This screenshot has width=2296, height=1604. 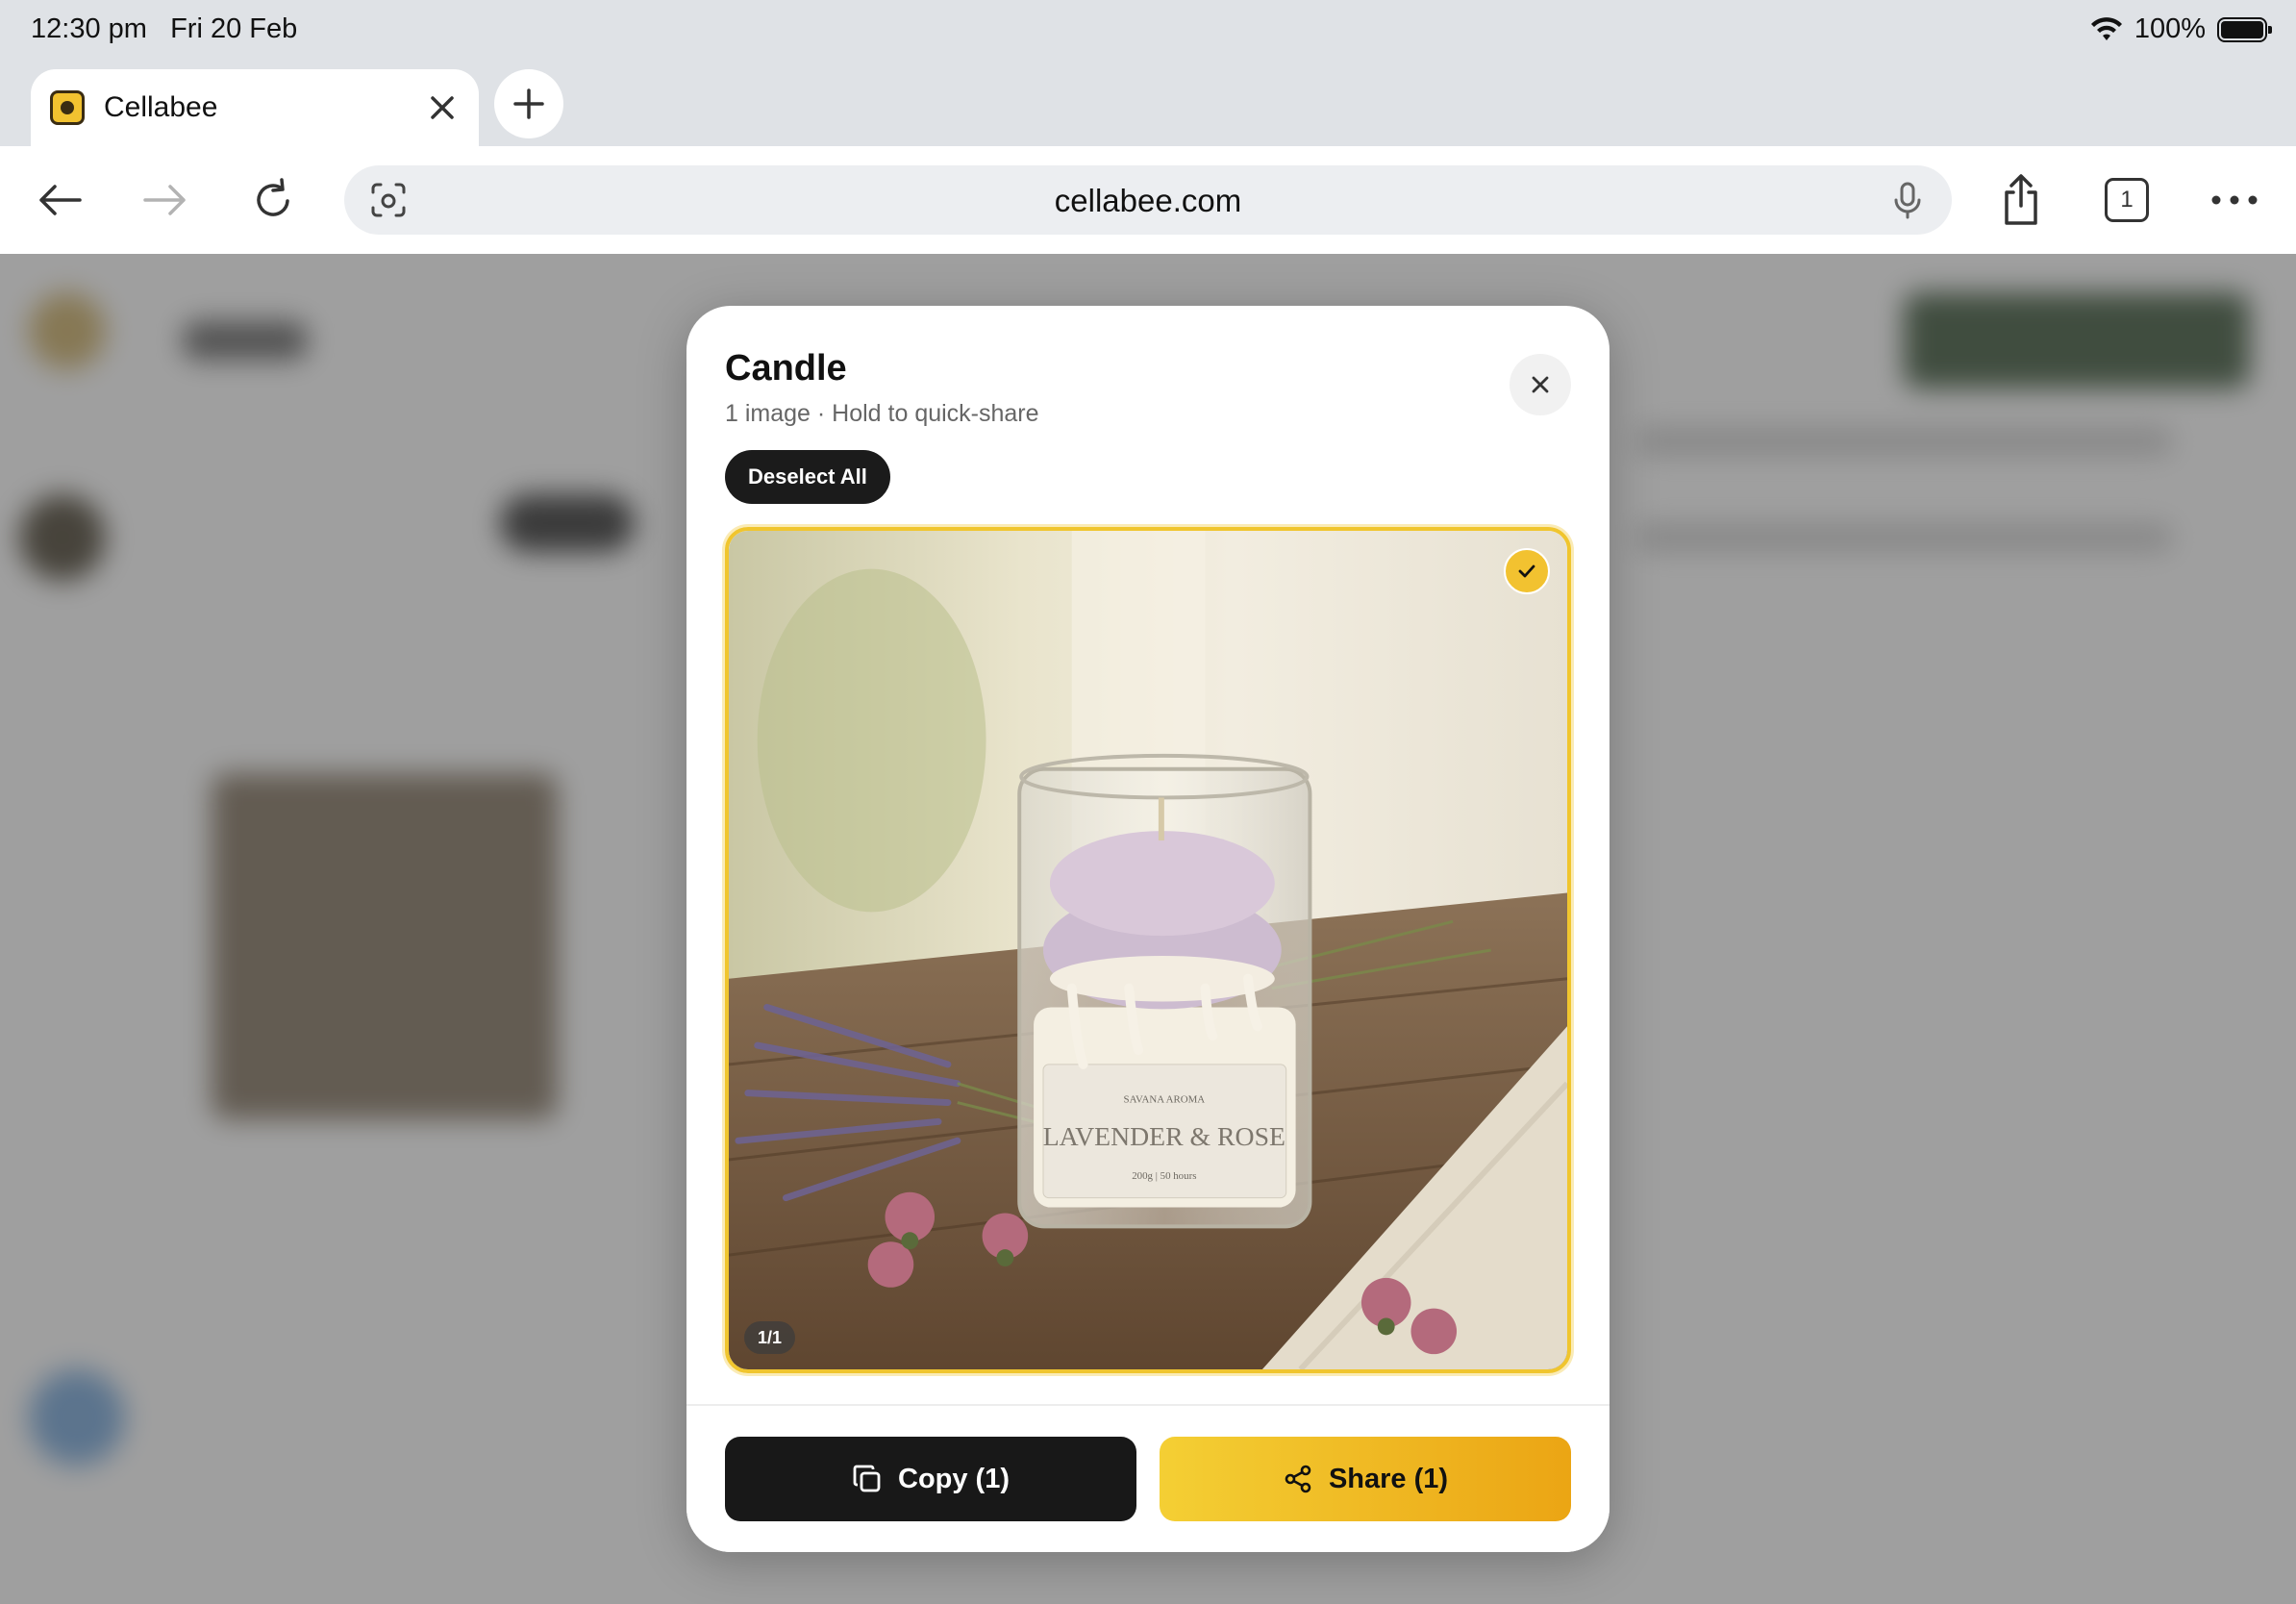 I want to click on browser-tab: Cellabee, so click(x=255, y=107).